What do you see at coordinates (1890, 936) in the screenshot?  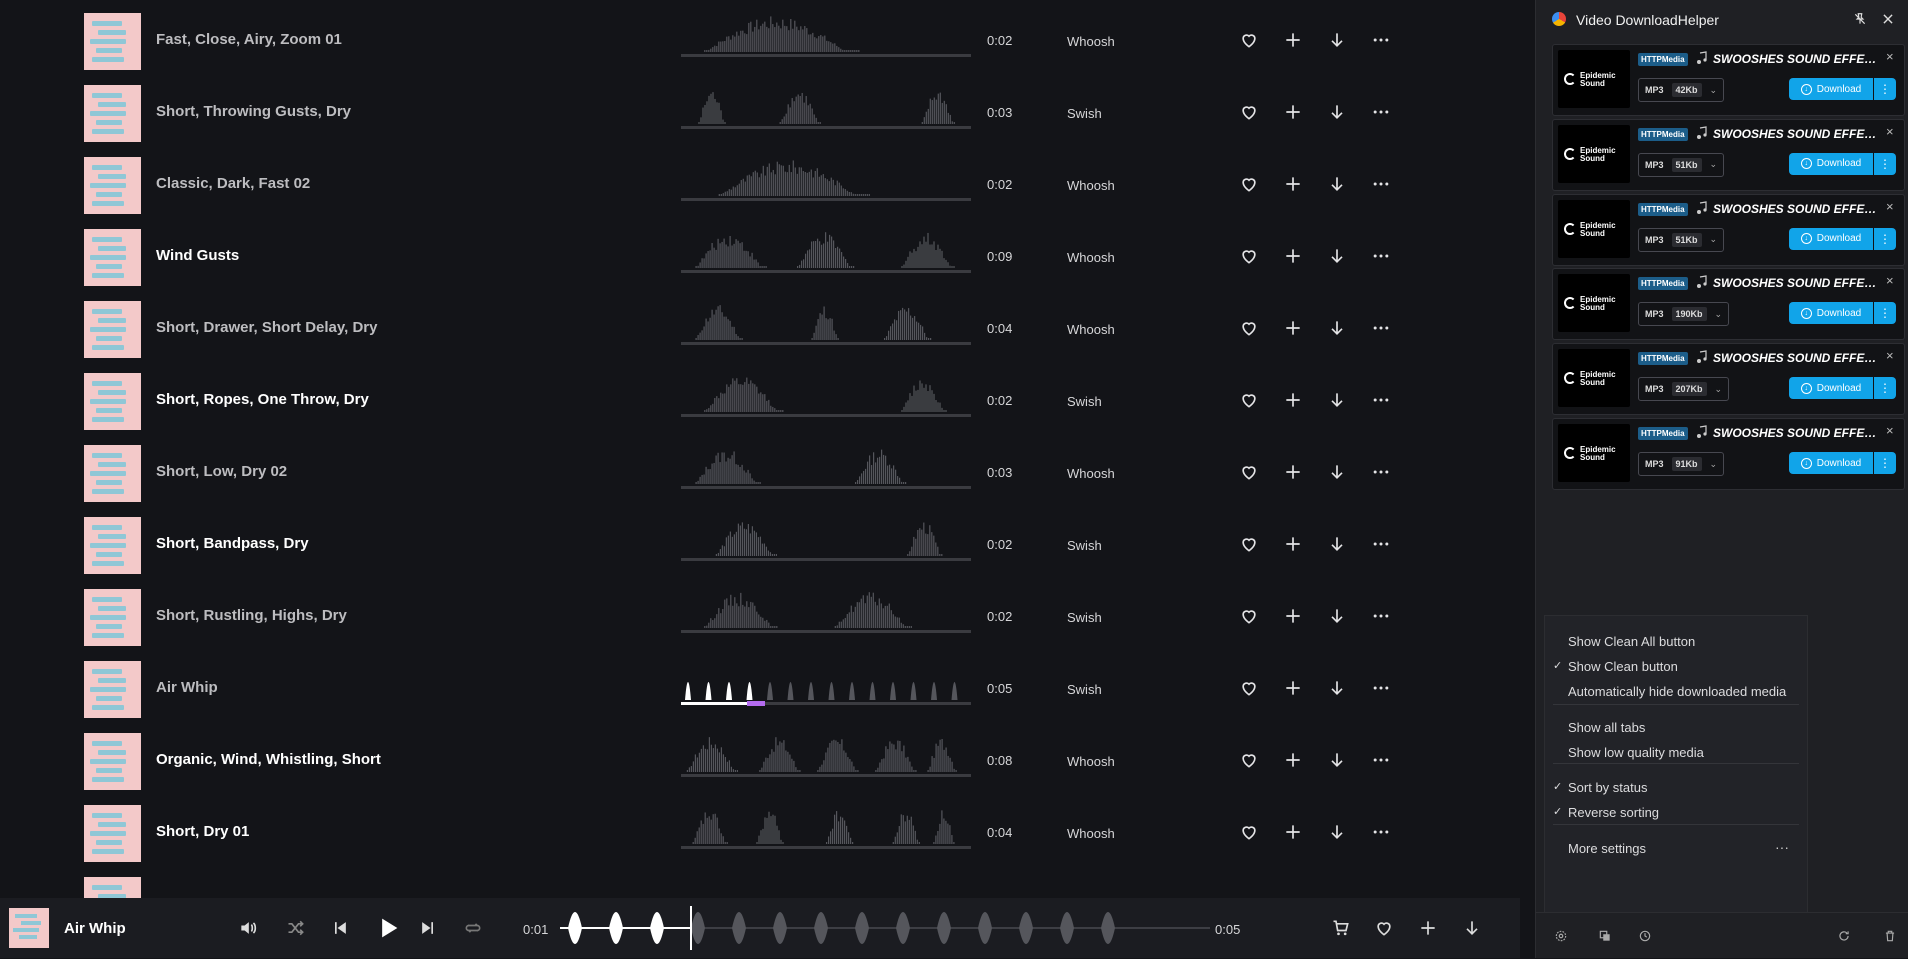 I see `trash-icon` at bounding box center [1890, 936].